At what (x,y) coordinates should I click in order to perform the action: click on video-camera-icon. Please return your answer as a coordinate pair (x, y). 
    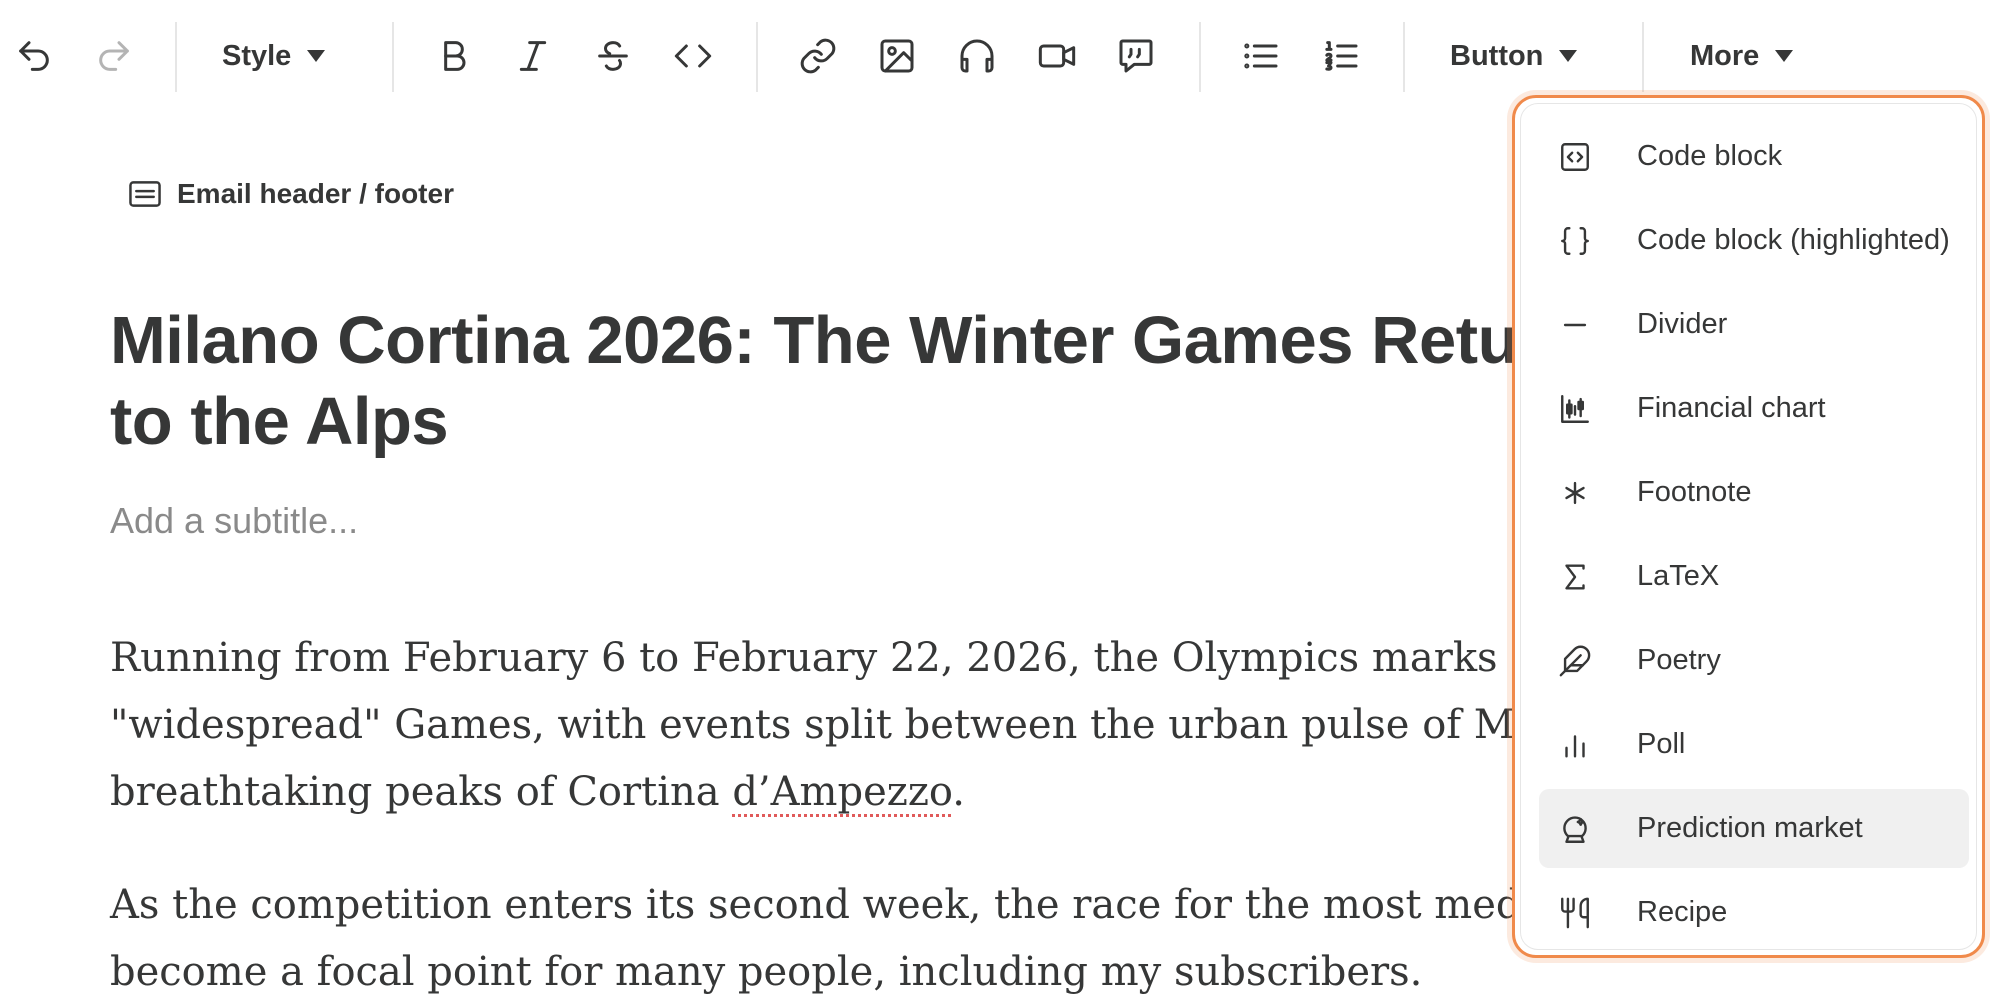
    Looking at the image, I should click on (1057, 56).